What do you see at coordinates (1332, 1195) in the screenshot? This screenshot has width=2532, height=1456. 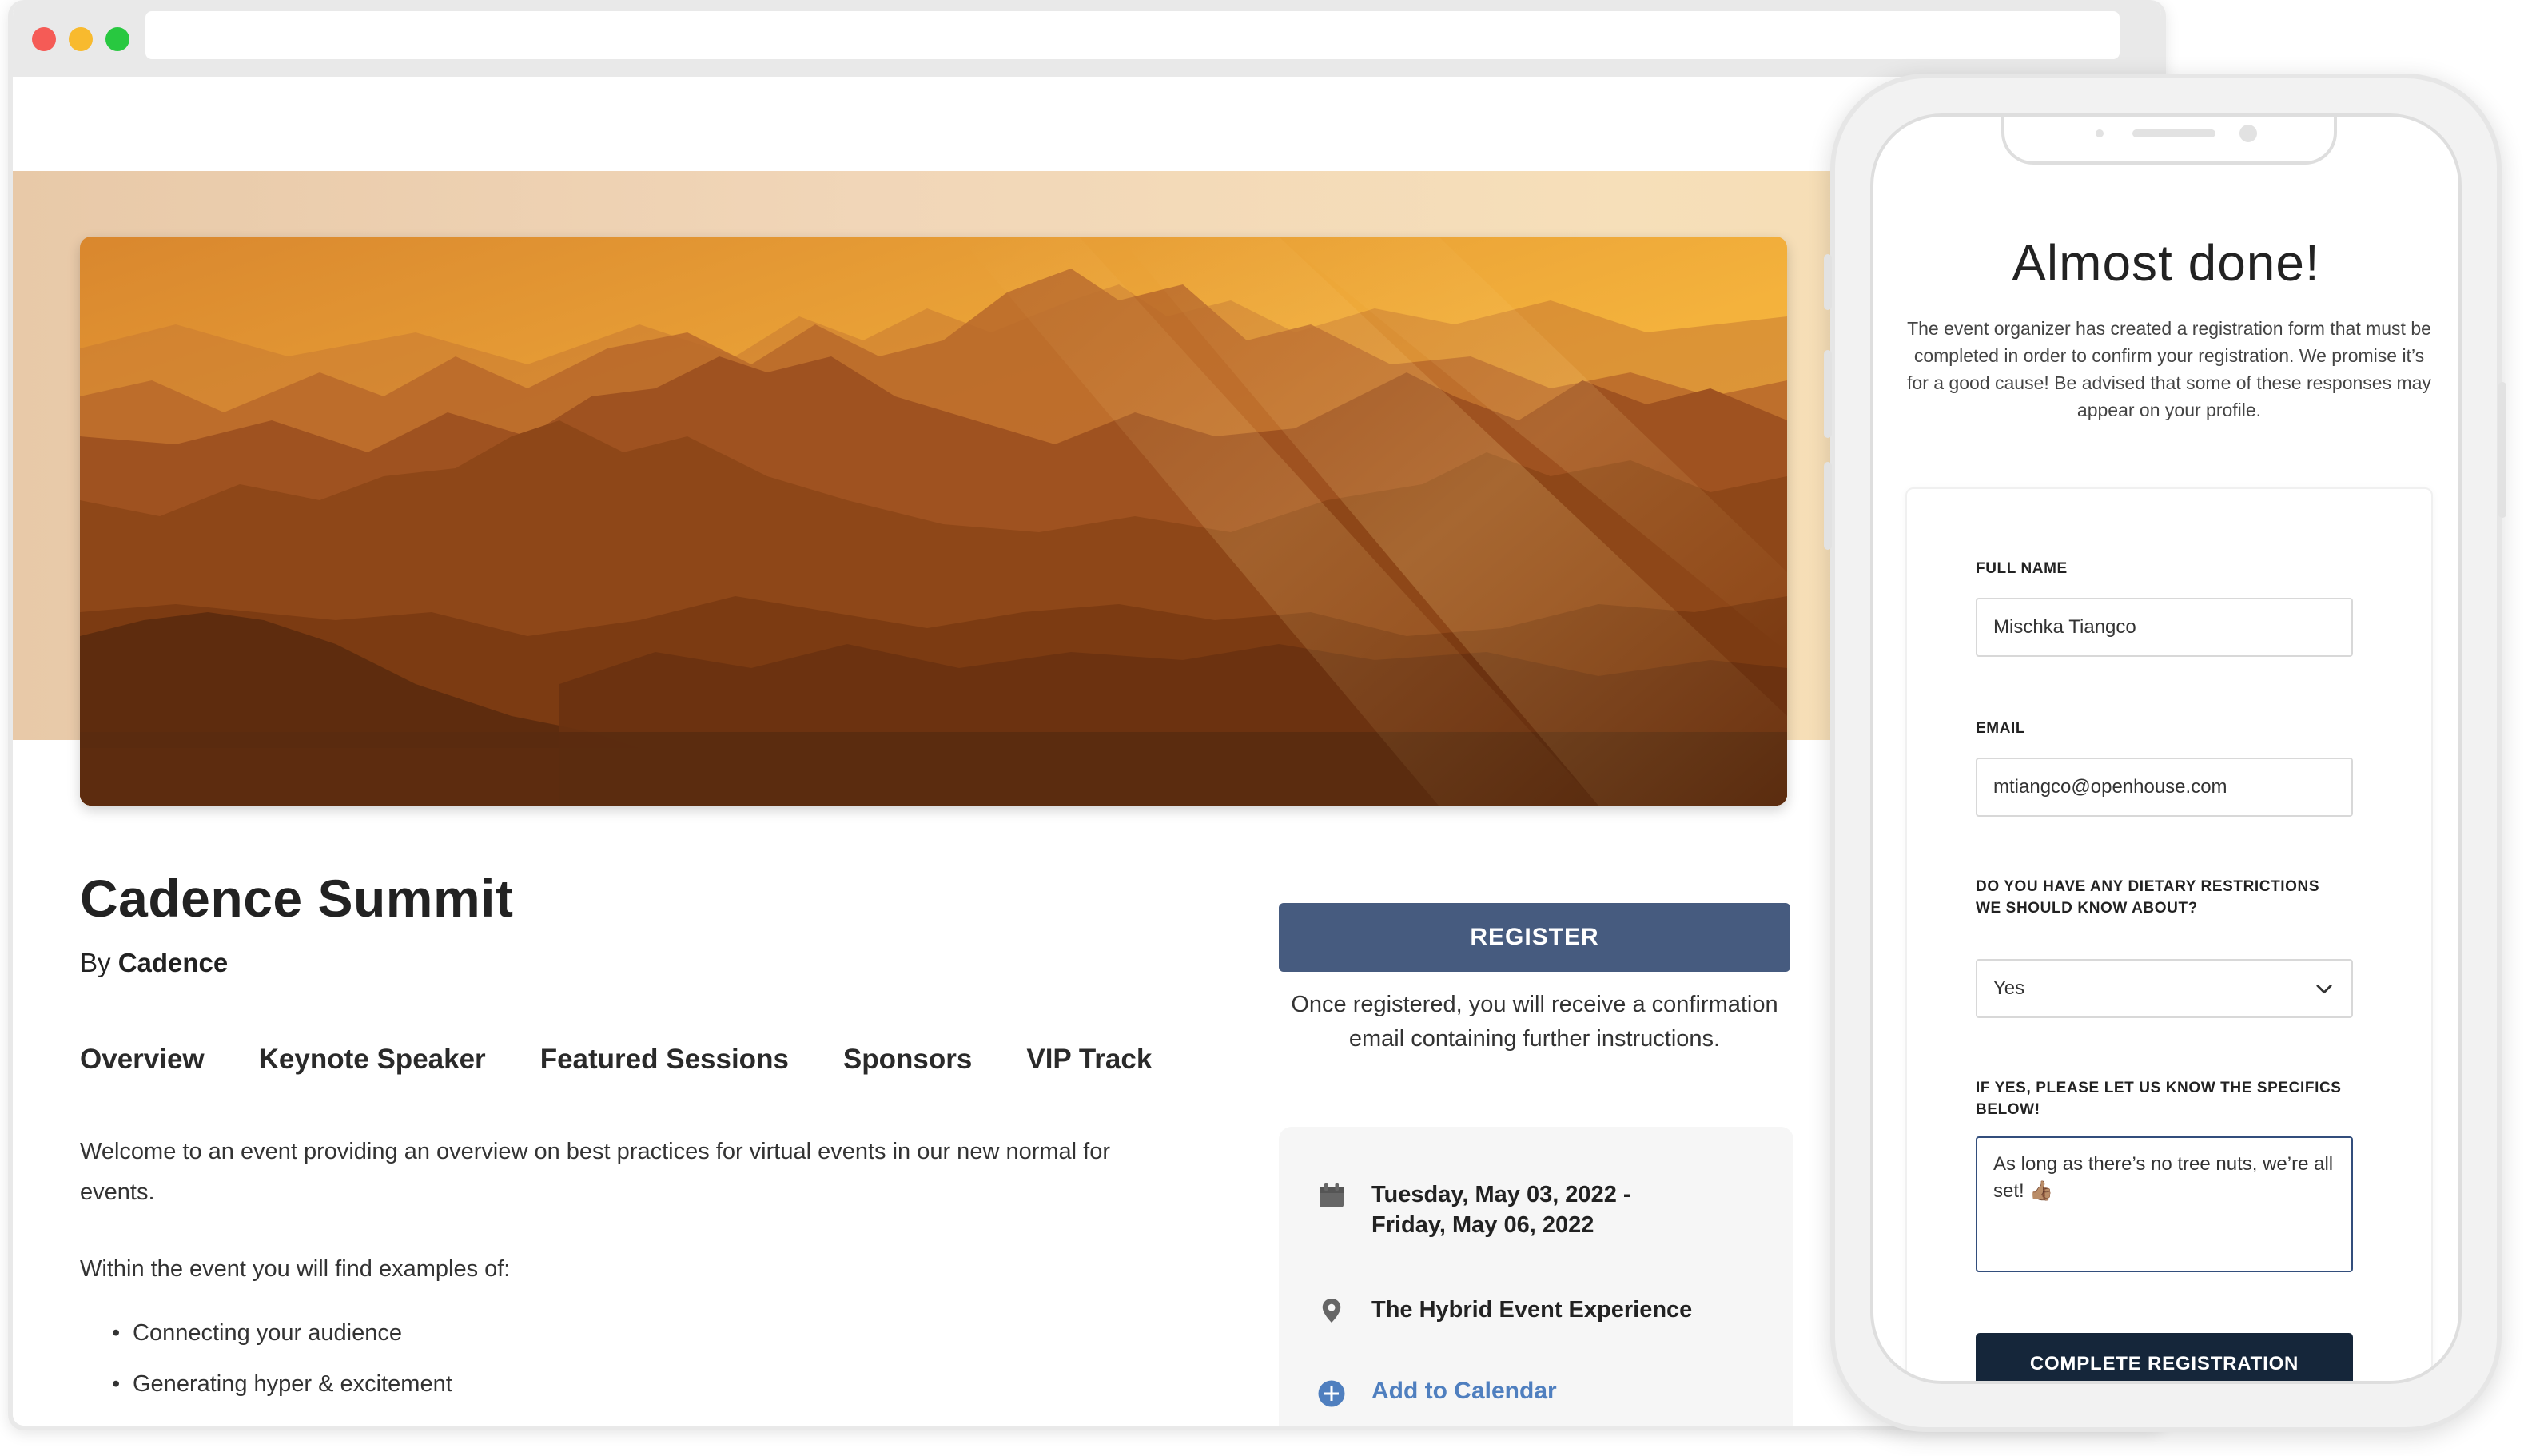 I see `calendar-icon` at bounding box center [1332, 1195].